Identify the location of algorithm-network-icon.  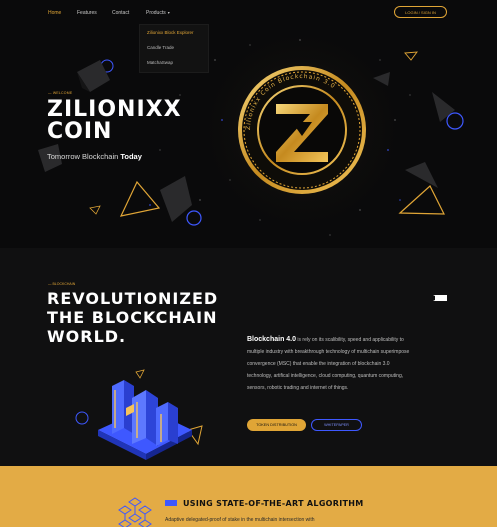
(135, 512).